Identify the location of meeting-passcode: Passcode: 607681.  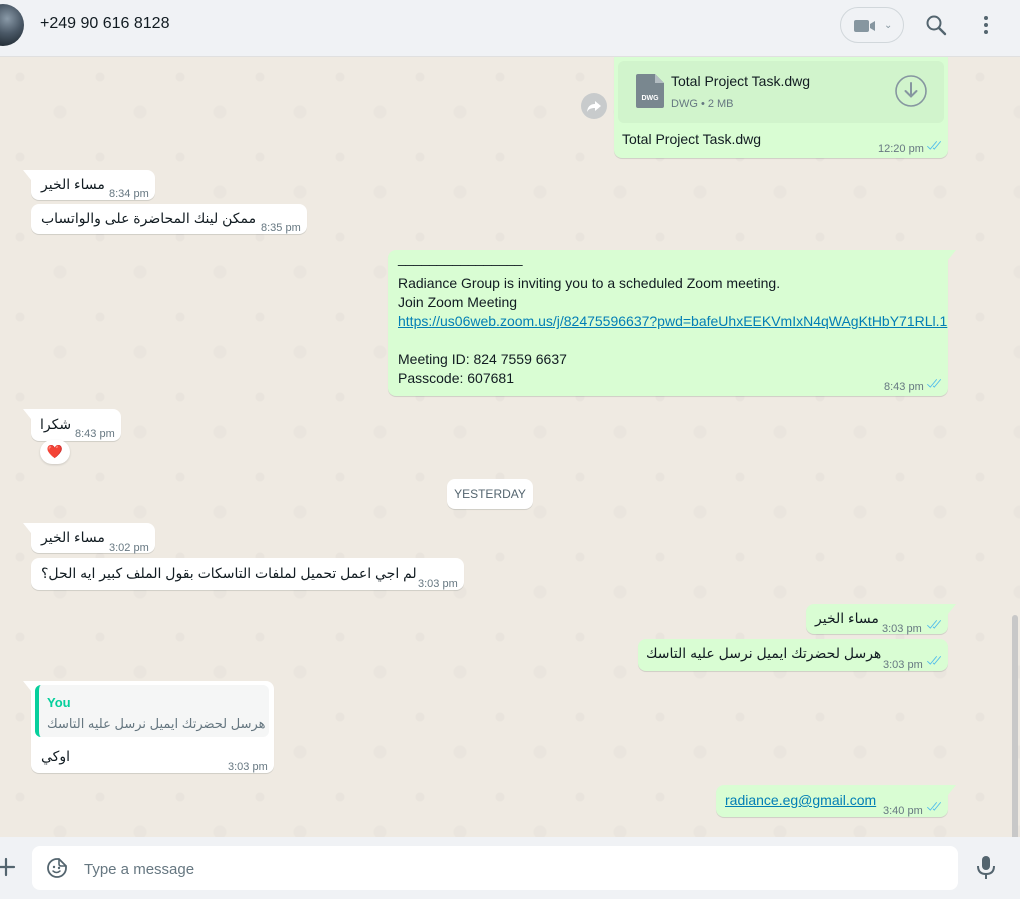
(456, 378).